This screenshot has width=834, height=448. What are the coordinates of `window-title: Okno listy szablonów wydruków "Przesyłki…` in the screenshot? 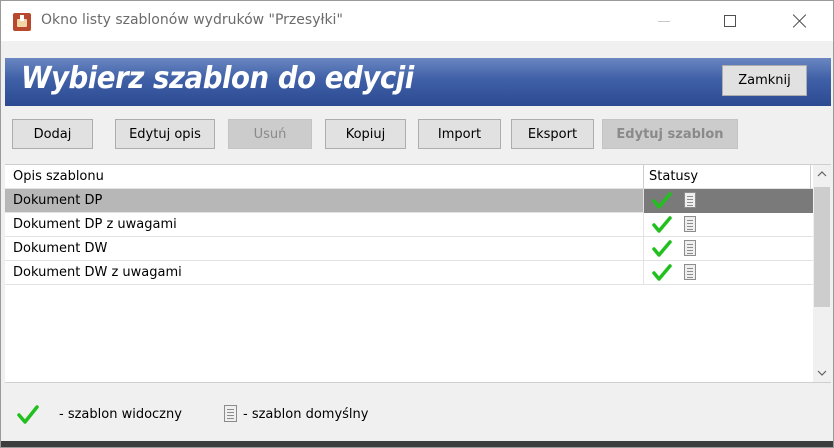 It's located at (192, 20).